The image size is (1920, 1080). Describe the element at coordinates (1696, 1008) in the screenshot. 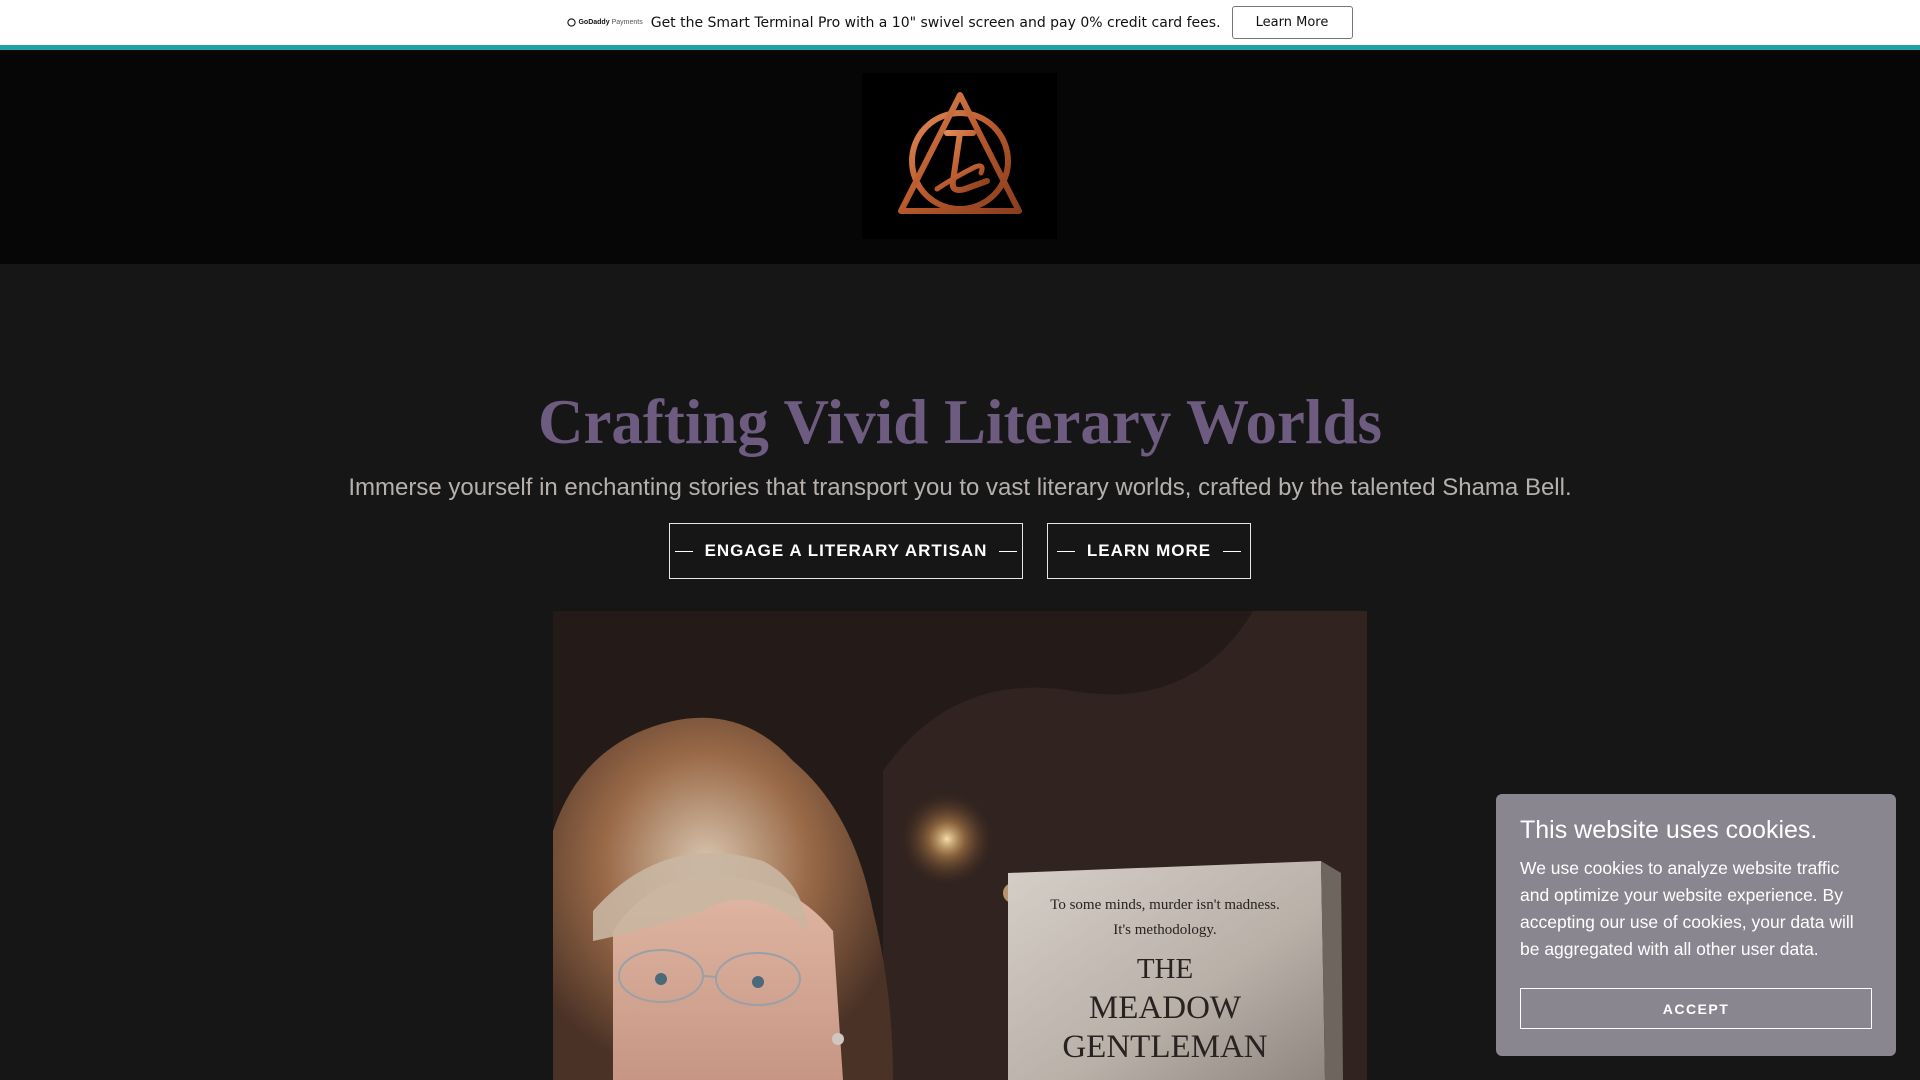

I see `cookie-accept-button: ACCEPT` at that location.